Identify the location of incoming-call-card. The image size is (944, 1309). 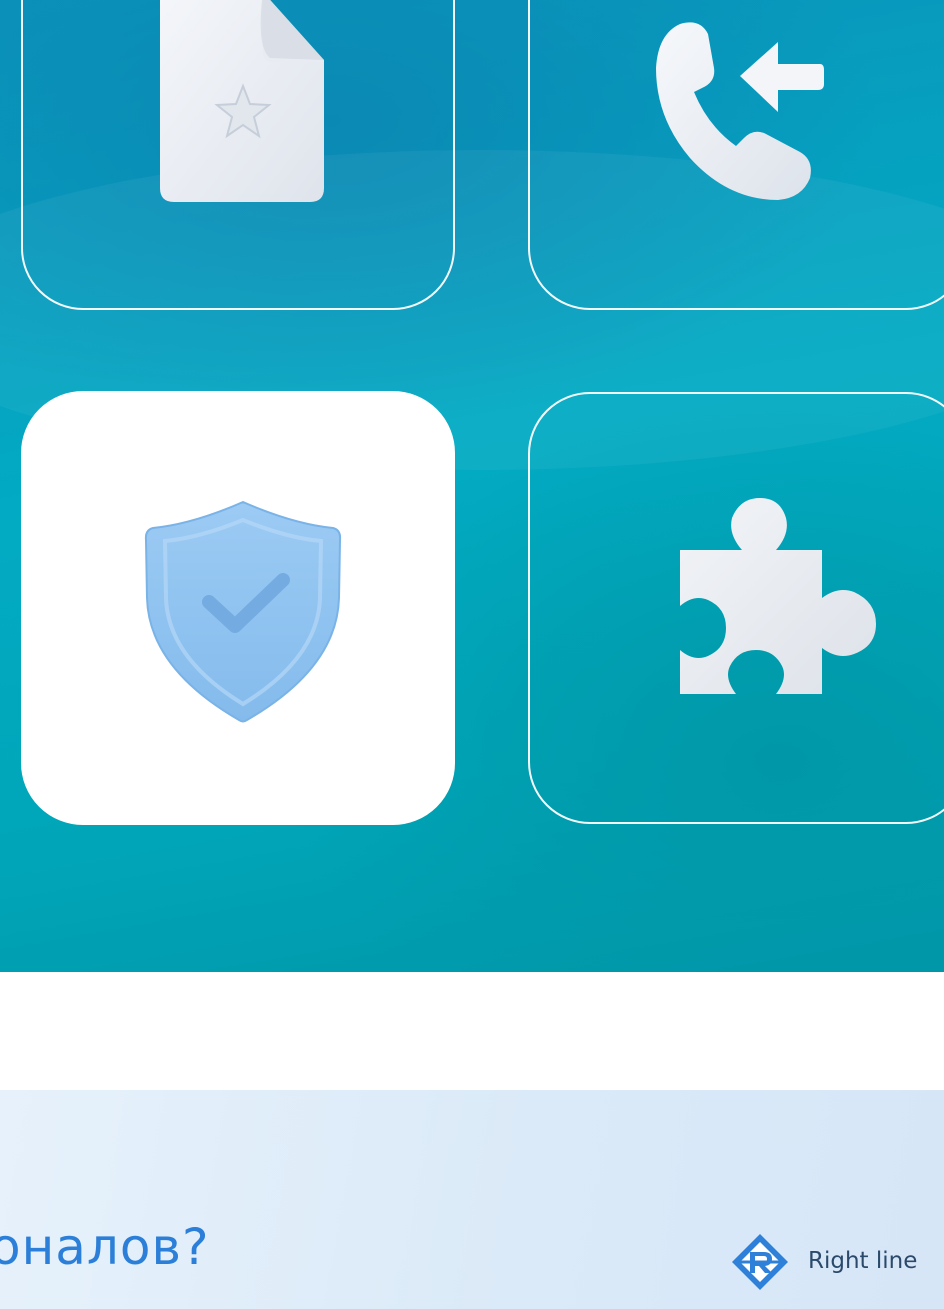
(736, 155).